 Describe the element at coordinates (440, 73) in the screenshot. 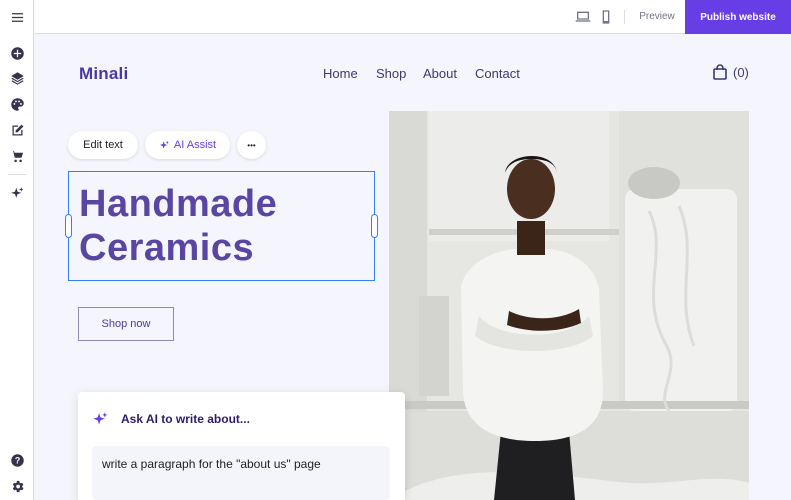

I see `nav-link-about: About` at that location.